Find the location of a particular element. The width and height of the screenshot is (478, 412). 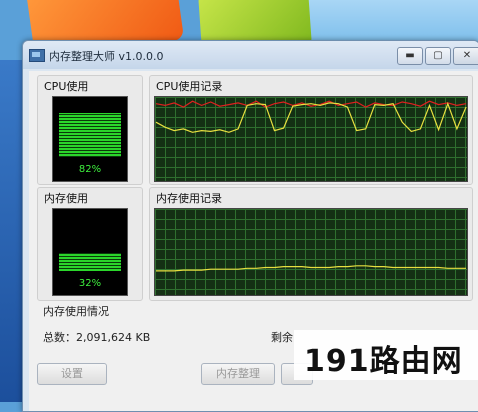

memory-gauge-bars is located at coordinates (90, 243).